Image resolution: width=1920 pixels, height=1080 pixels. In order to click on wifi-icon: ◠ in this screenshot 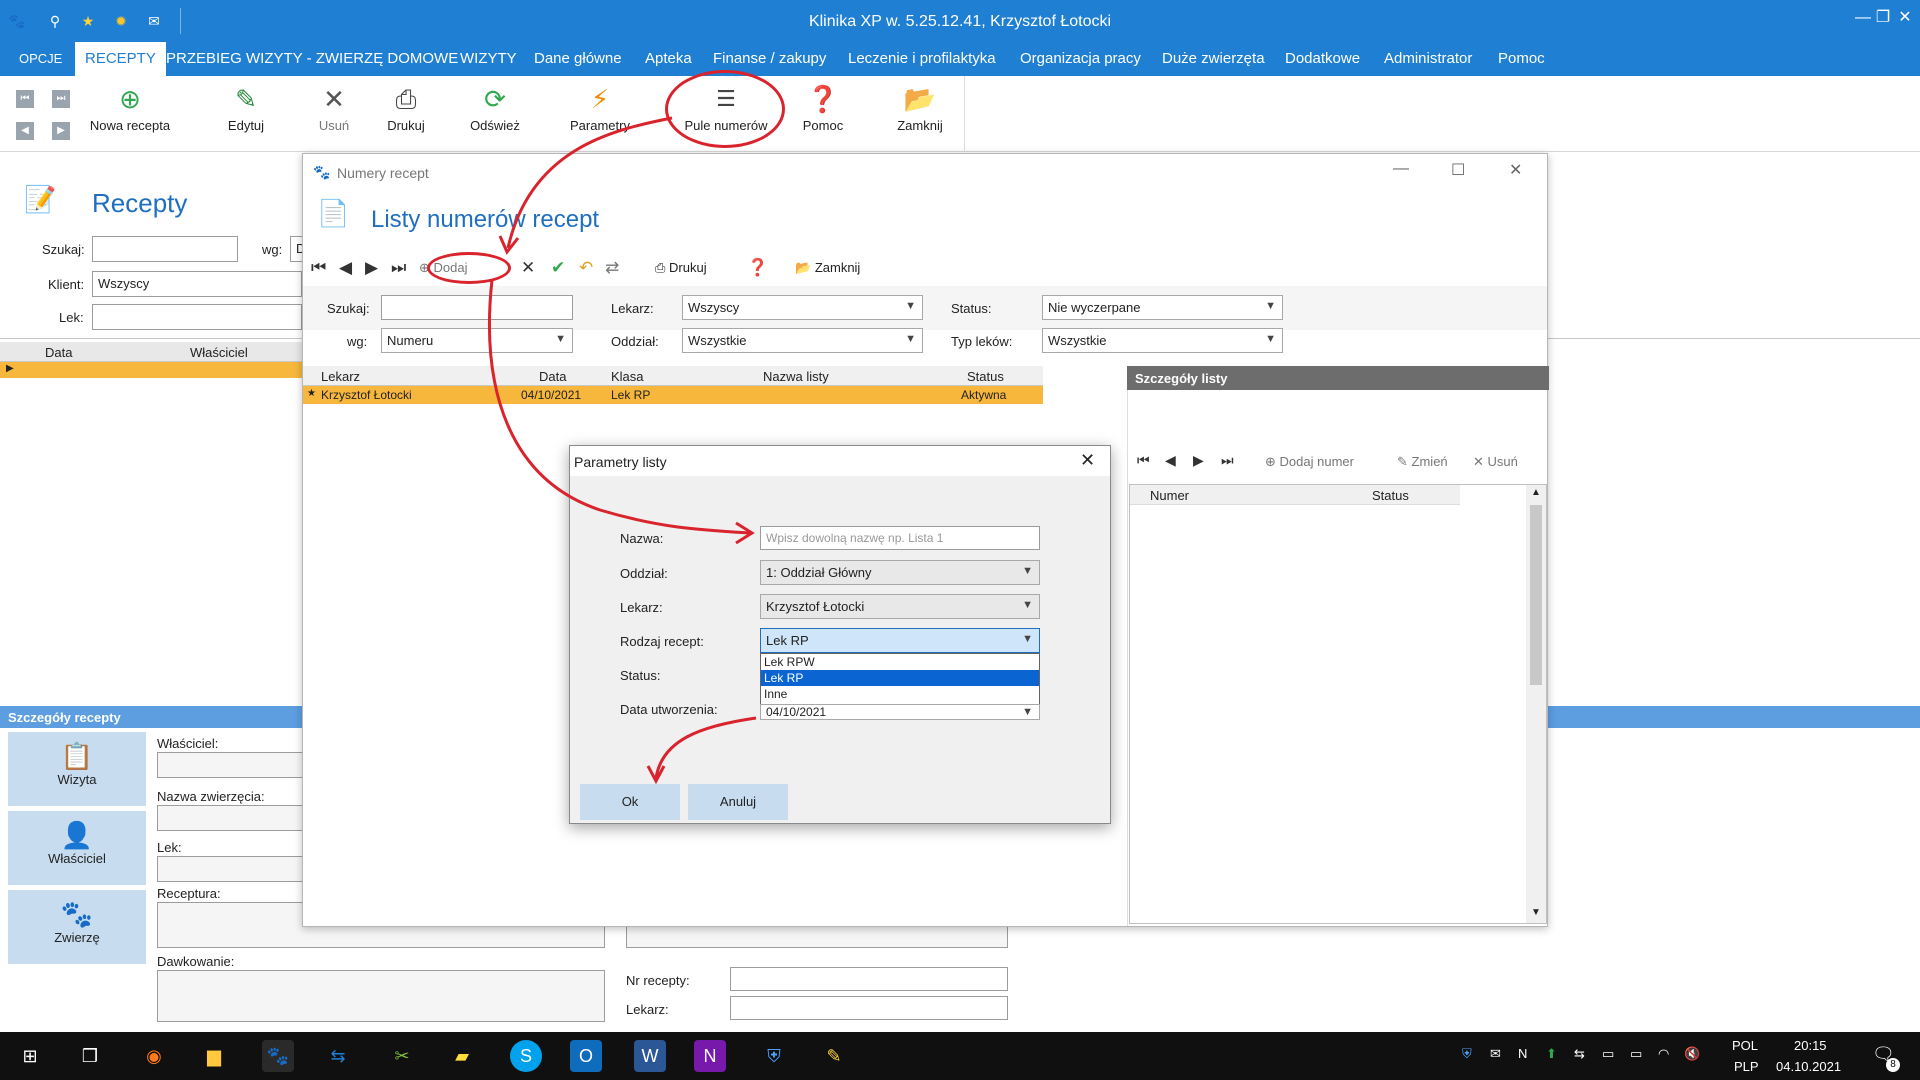, I will do `click(1663, 1054)`.